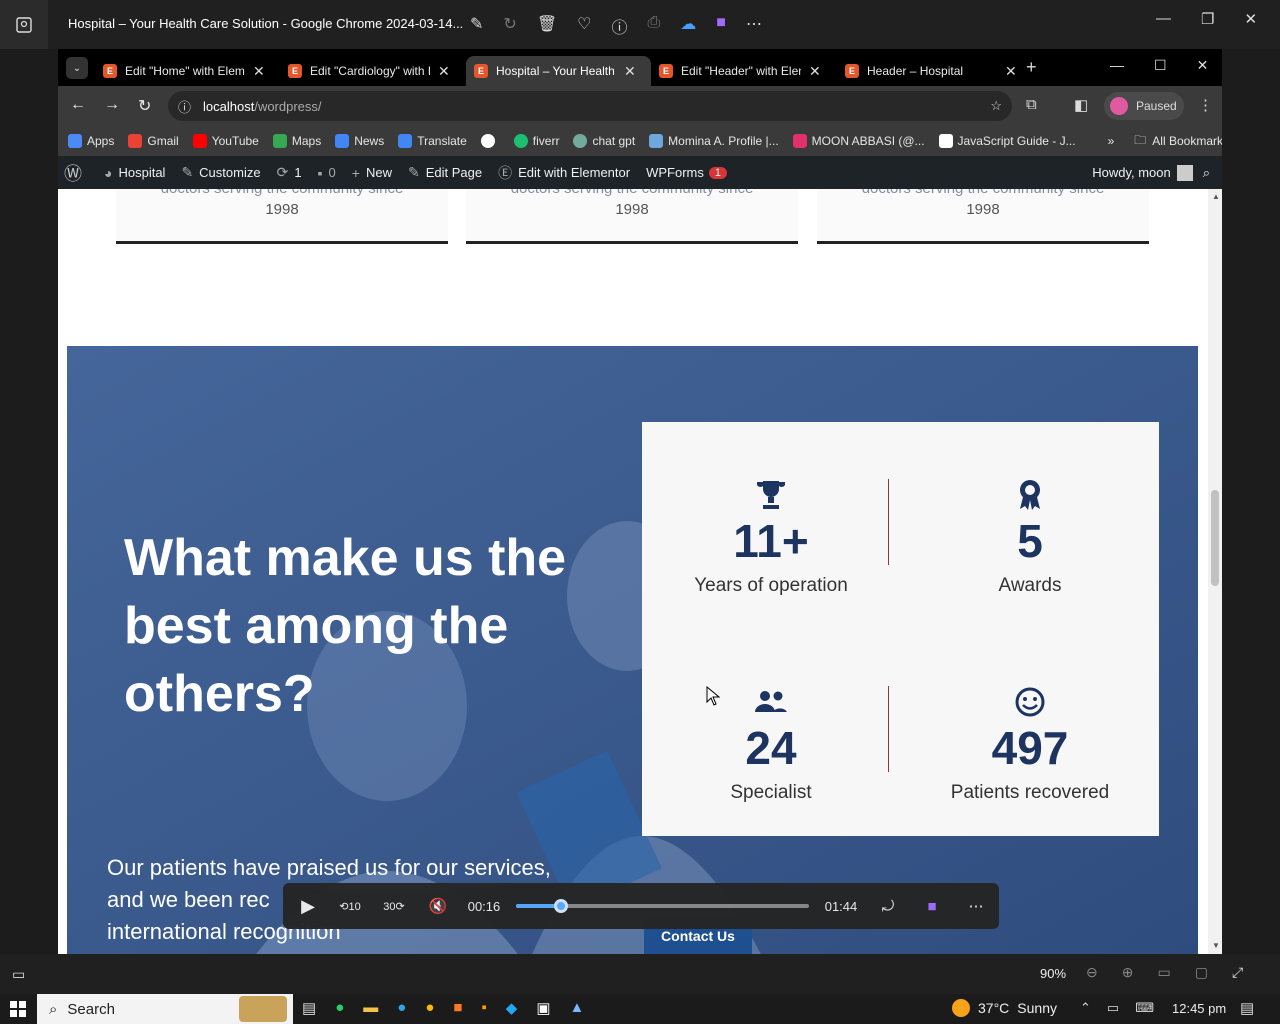 The height and width of the screenshot is (1024, 1280). I want to click on rewind-10-icon: ⟲10, so click(350, 906).